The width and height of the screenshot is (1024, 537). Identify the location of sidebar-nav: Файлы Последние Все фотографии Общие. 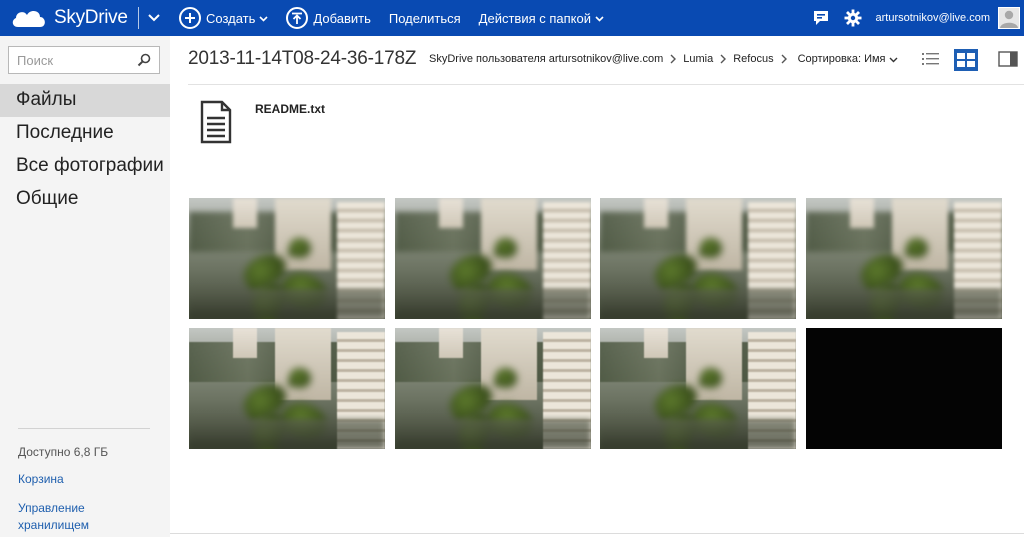
(85, 150).